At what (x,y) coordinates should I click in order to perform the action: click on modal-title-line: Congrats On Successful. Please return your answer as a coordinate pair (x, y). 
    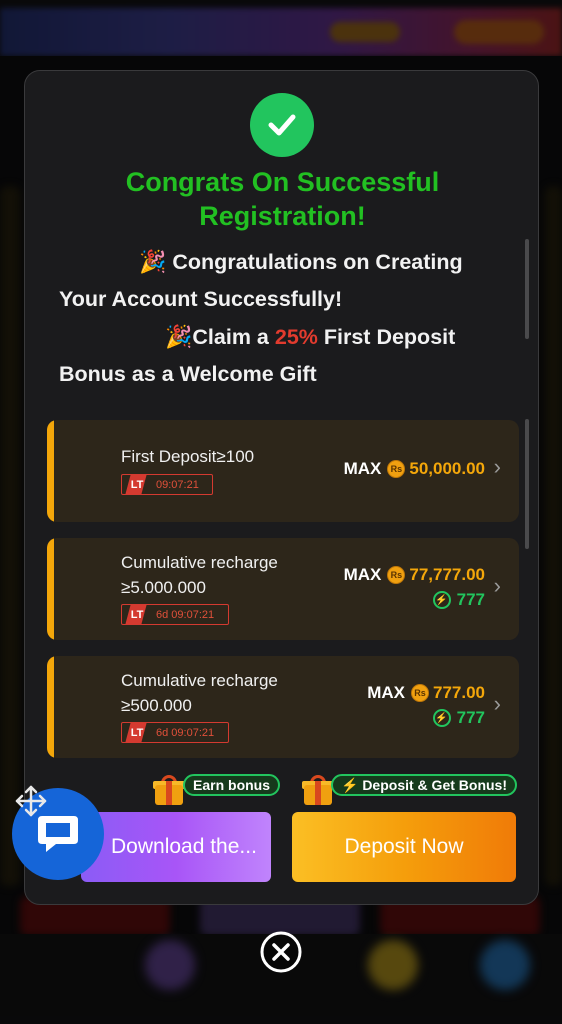
    Looking at the image, I should click on (282, 182).